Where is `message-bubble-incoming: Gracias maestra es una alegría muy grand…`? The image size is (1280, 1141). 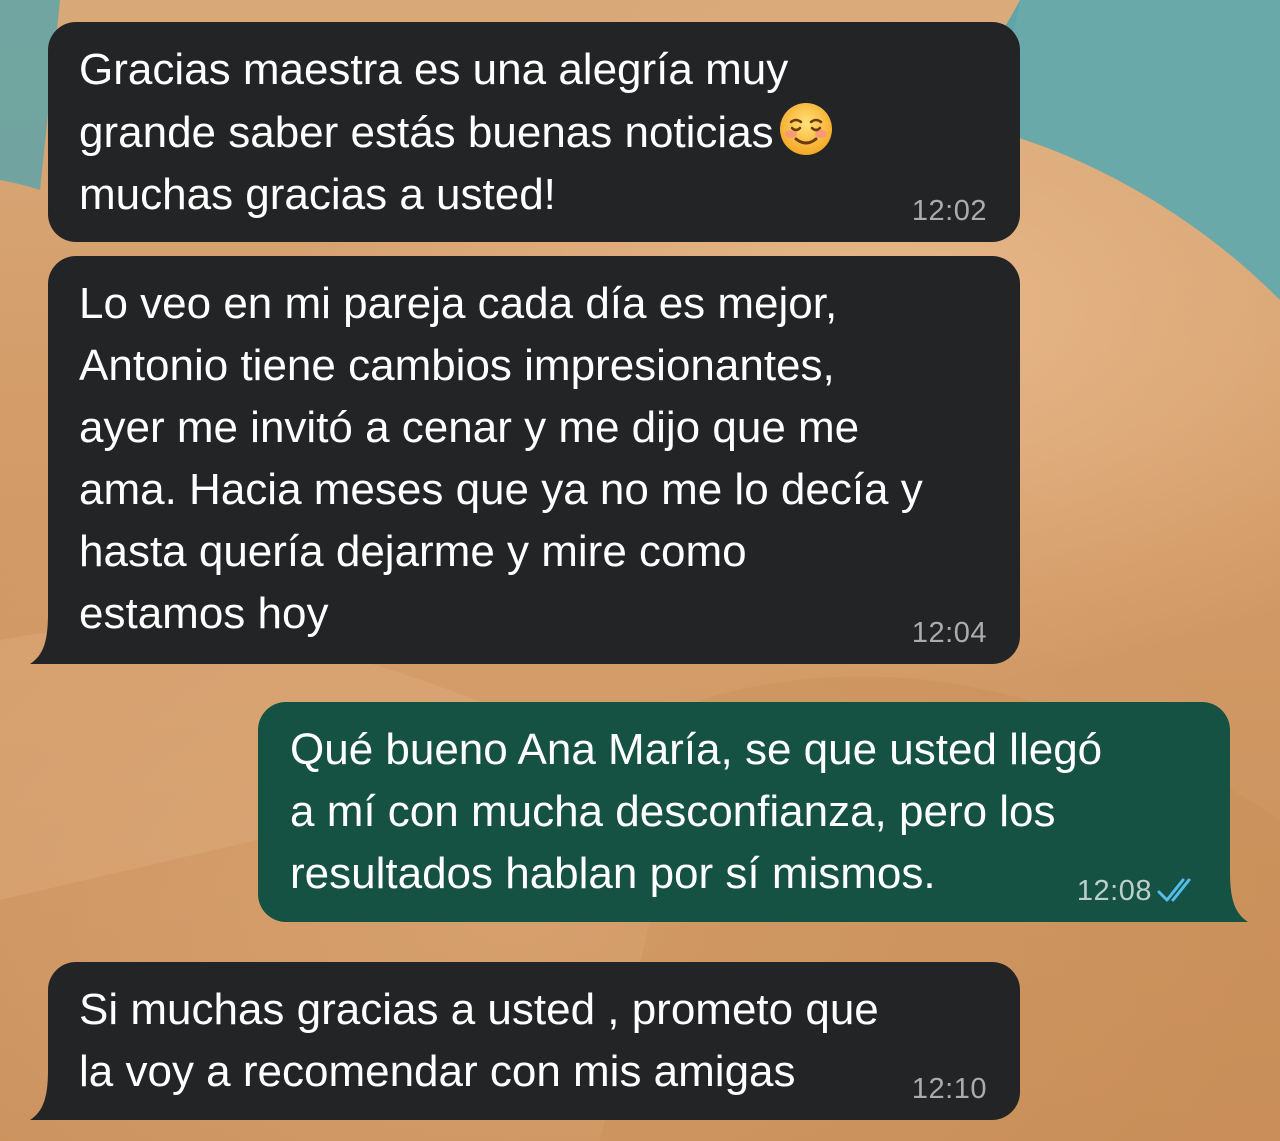
message-bubble-incoming: Gracias maestra es una alegría muy grand… is located at coordinates (534, 132).